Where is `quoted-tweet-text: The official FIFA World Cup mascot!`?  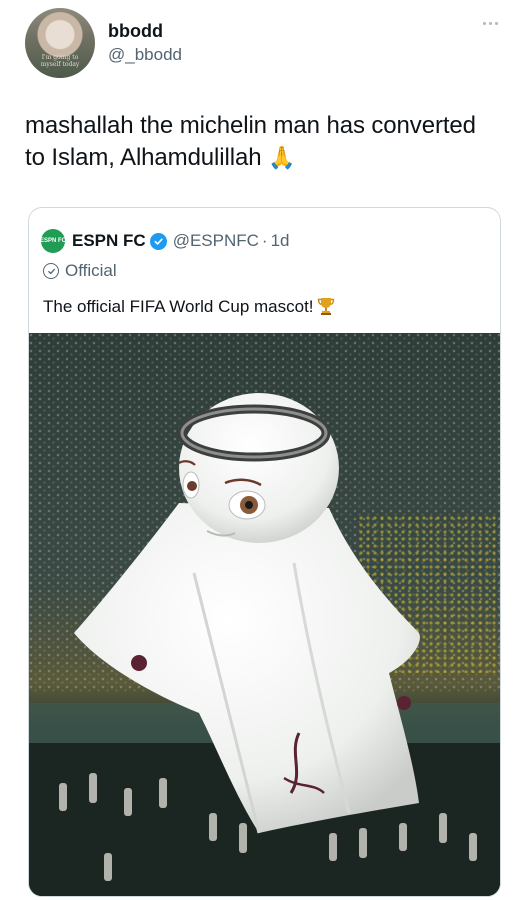
quoted-tweet-text: The official FIFA World Cup mascot! is located at coordinates (189, 307).